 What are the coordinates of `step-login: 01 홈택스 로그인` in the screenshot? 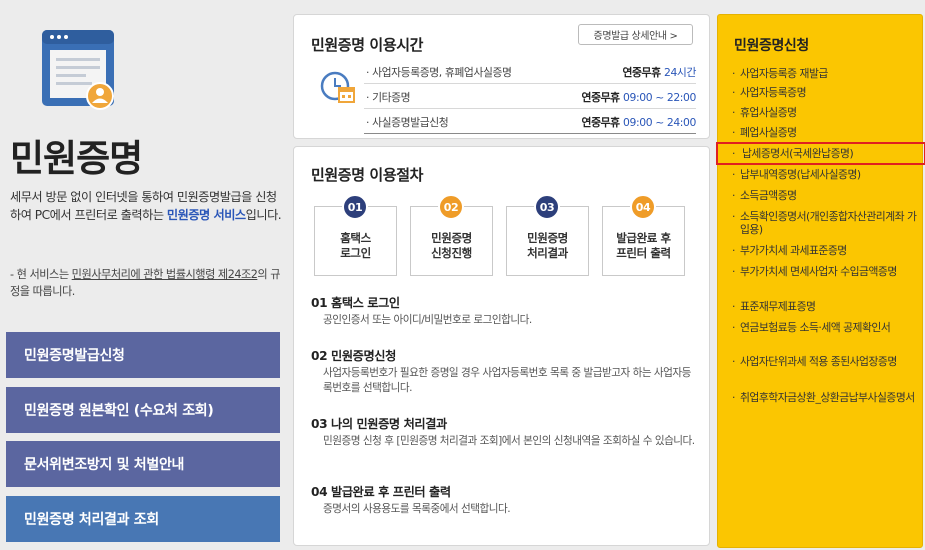 It's located at (355, 235).